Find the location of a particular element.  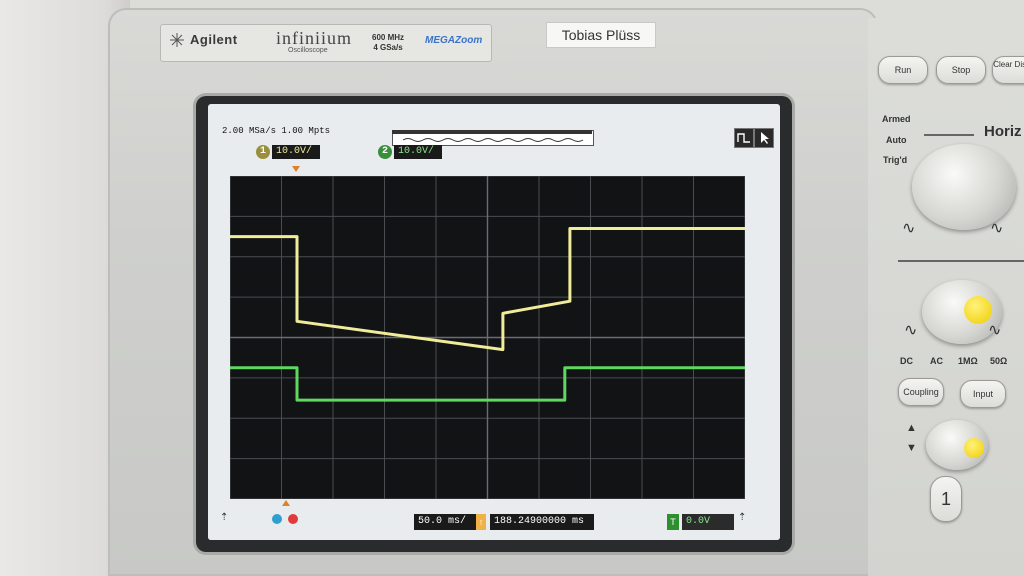

brand-maker: Agilent is located at coordinates (214, 39).